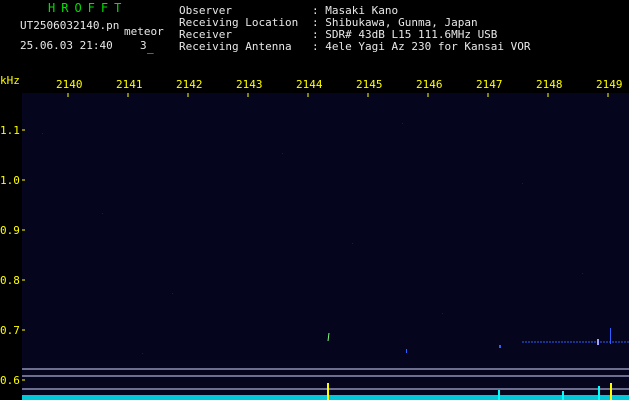 This screenshot has width=629, height=400. I want to click on count-label: 3, so click(143, 45).